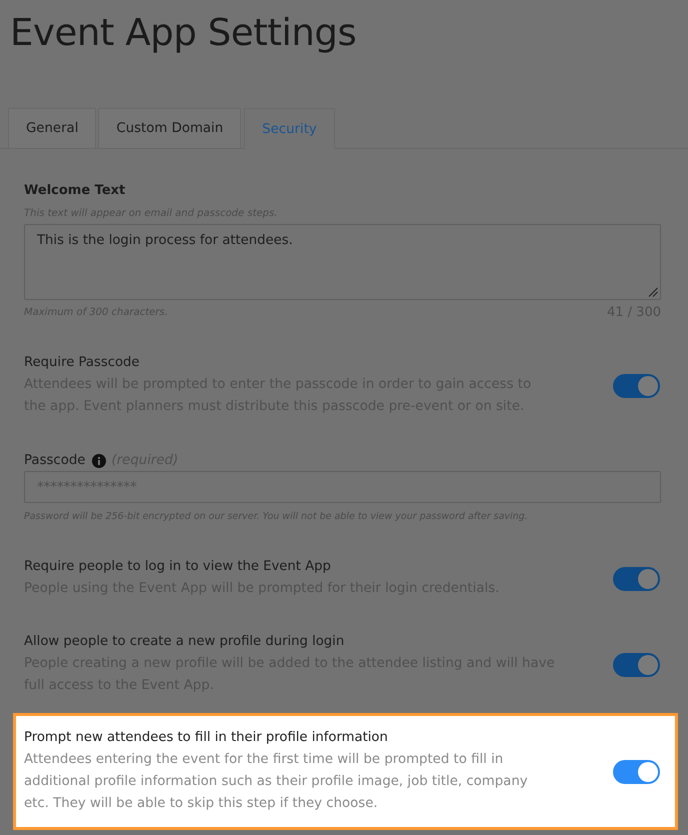 The image size is (688, 835). I want to click on setting-title: Prompt new attendees to fill in their profile information, so click(206, 738).